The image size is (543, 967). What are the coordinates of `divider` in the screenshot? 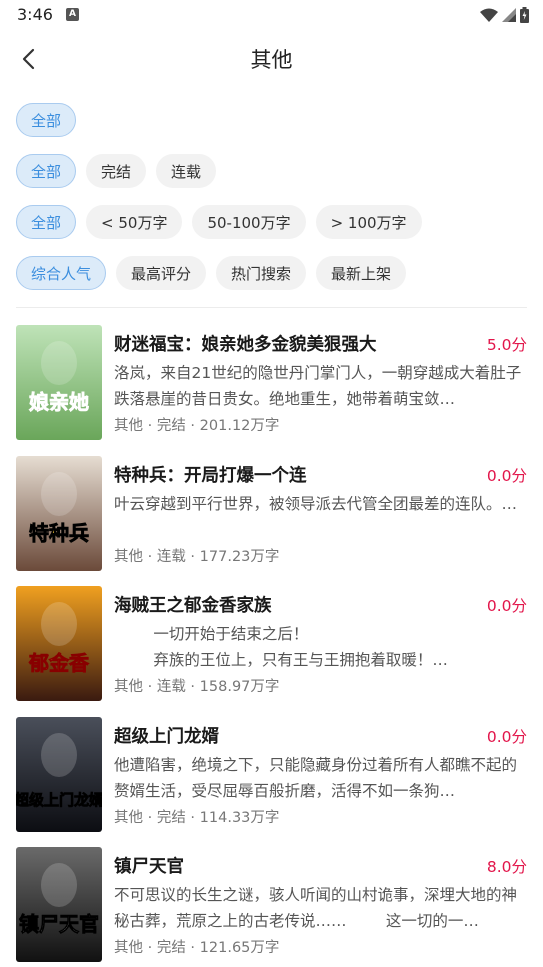 It's located at (271, 307).